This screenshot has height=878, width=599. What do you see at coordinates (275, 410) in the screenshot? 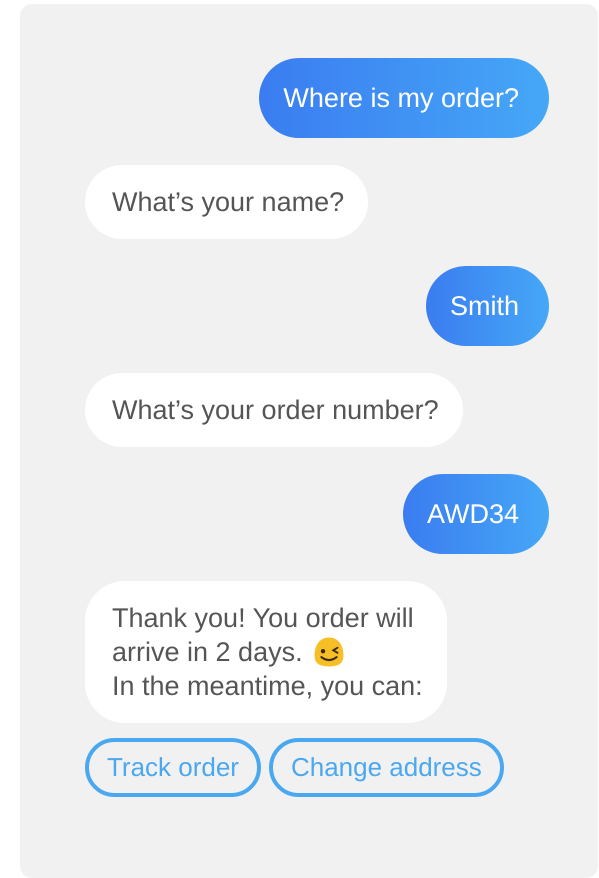
I see `message-text: What’s your order number?` at bounding box center [275, 410].